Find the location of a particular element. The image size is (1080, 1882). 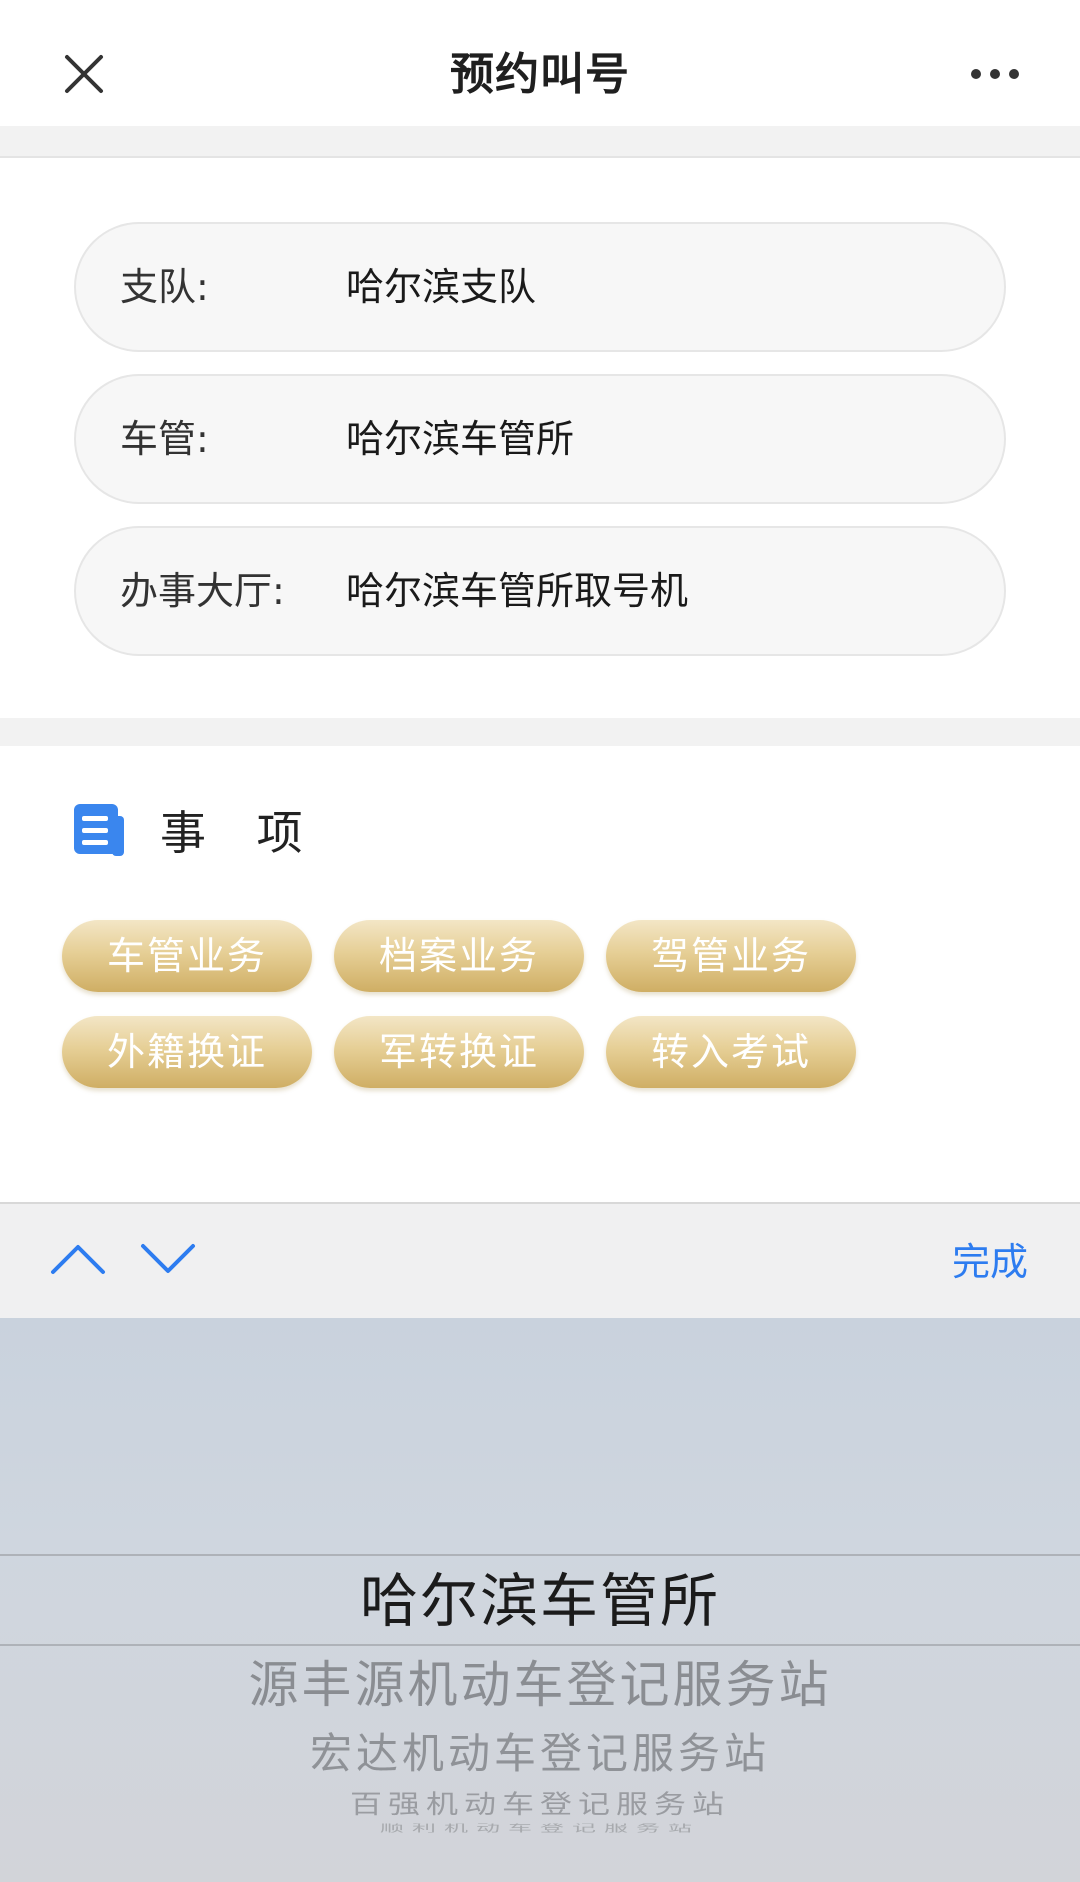

picker-option: 源丰源机动车登记服务站 is located at coordinates (540, 1685).